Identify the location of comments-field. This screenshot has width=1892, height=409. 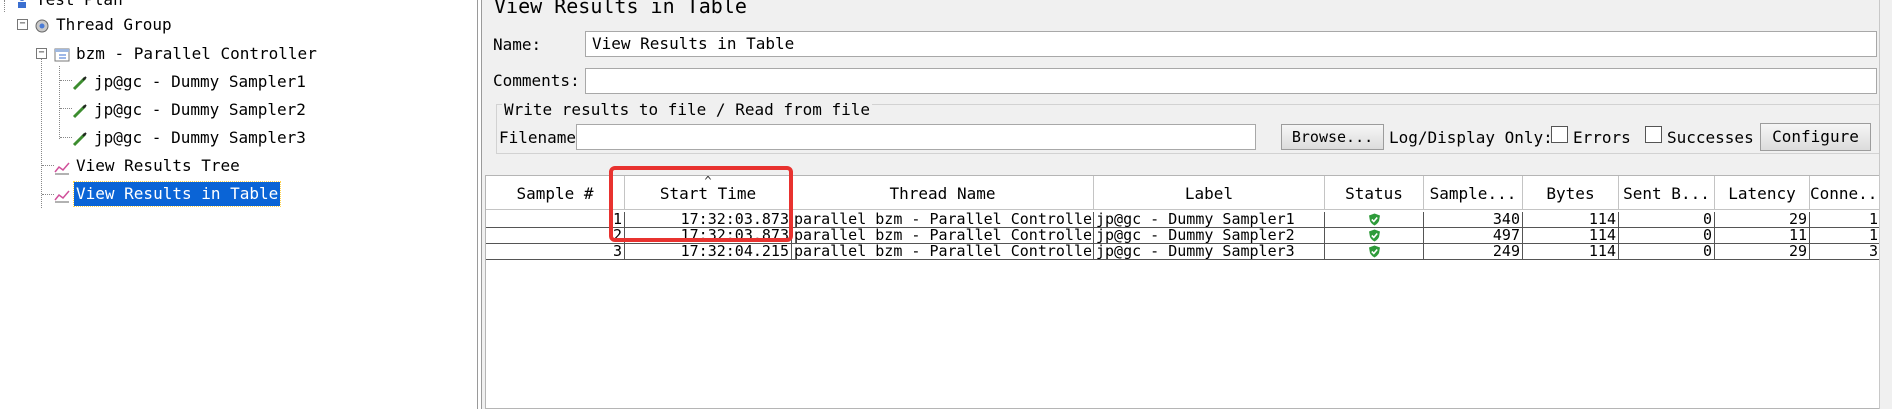
(1231, 81).